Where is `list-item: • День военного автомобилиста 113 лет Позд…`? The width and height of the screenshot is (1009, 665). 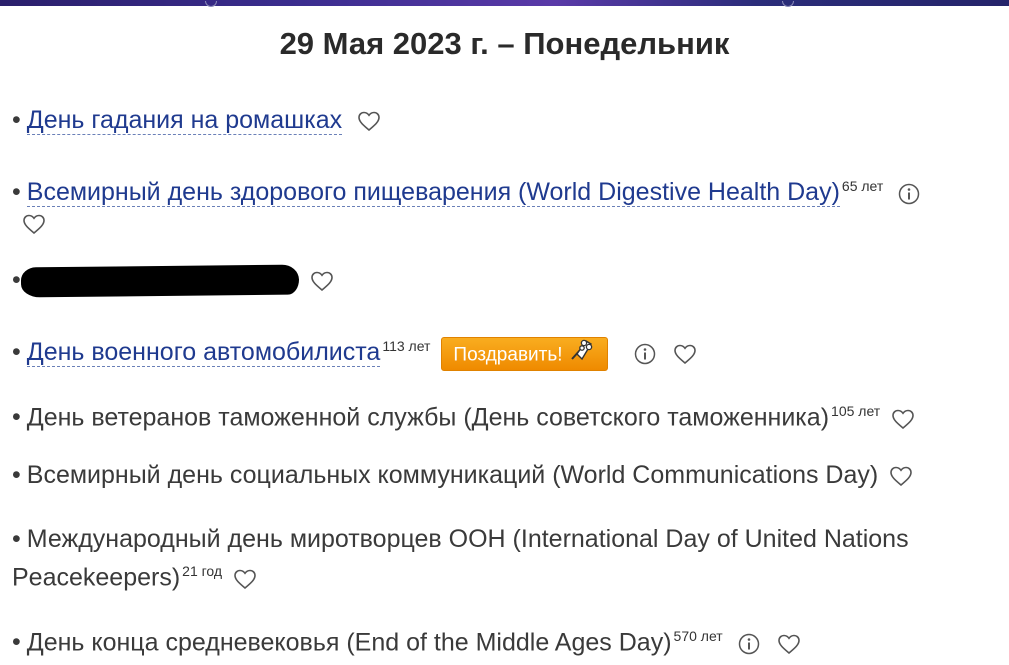 list-item: • День военного автомобилиста 113 лет Позд… is located at coordinates (502, 350).